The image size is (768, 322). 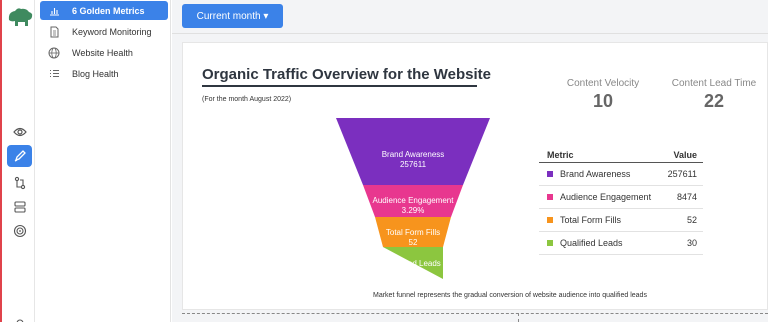 I want to click on sidebar-item-label: Website Health, so click(x=102, y=52).